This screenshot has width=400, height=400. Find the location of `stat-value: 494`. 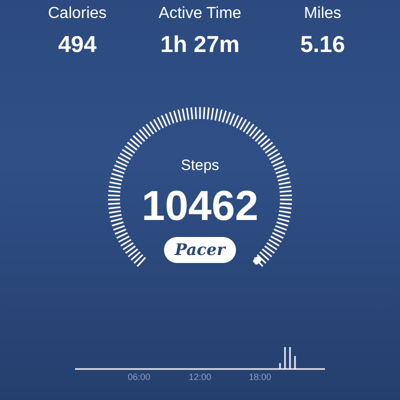

stat-value: 494 is located at coordinates (77, 44).